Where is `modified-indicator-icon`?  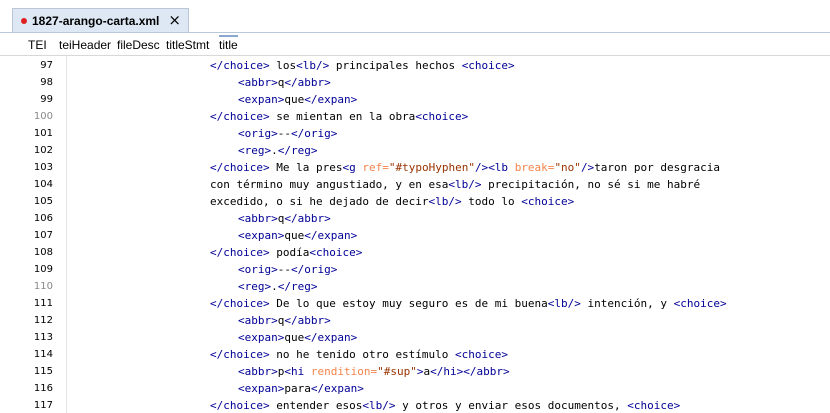
modified-indicator-icon is located at coordinates (24, 20).